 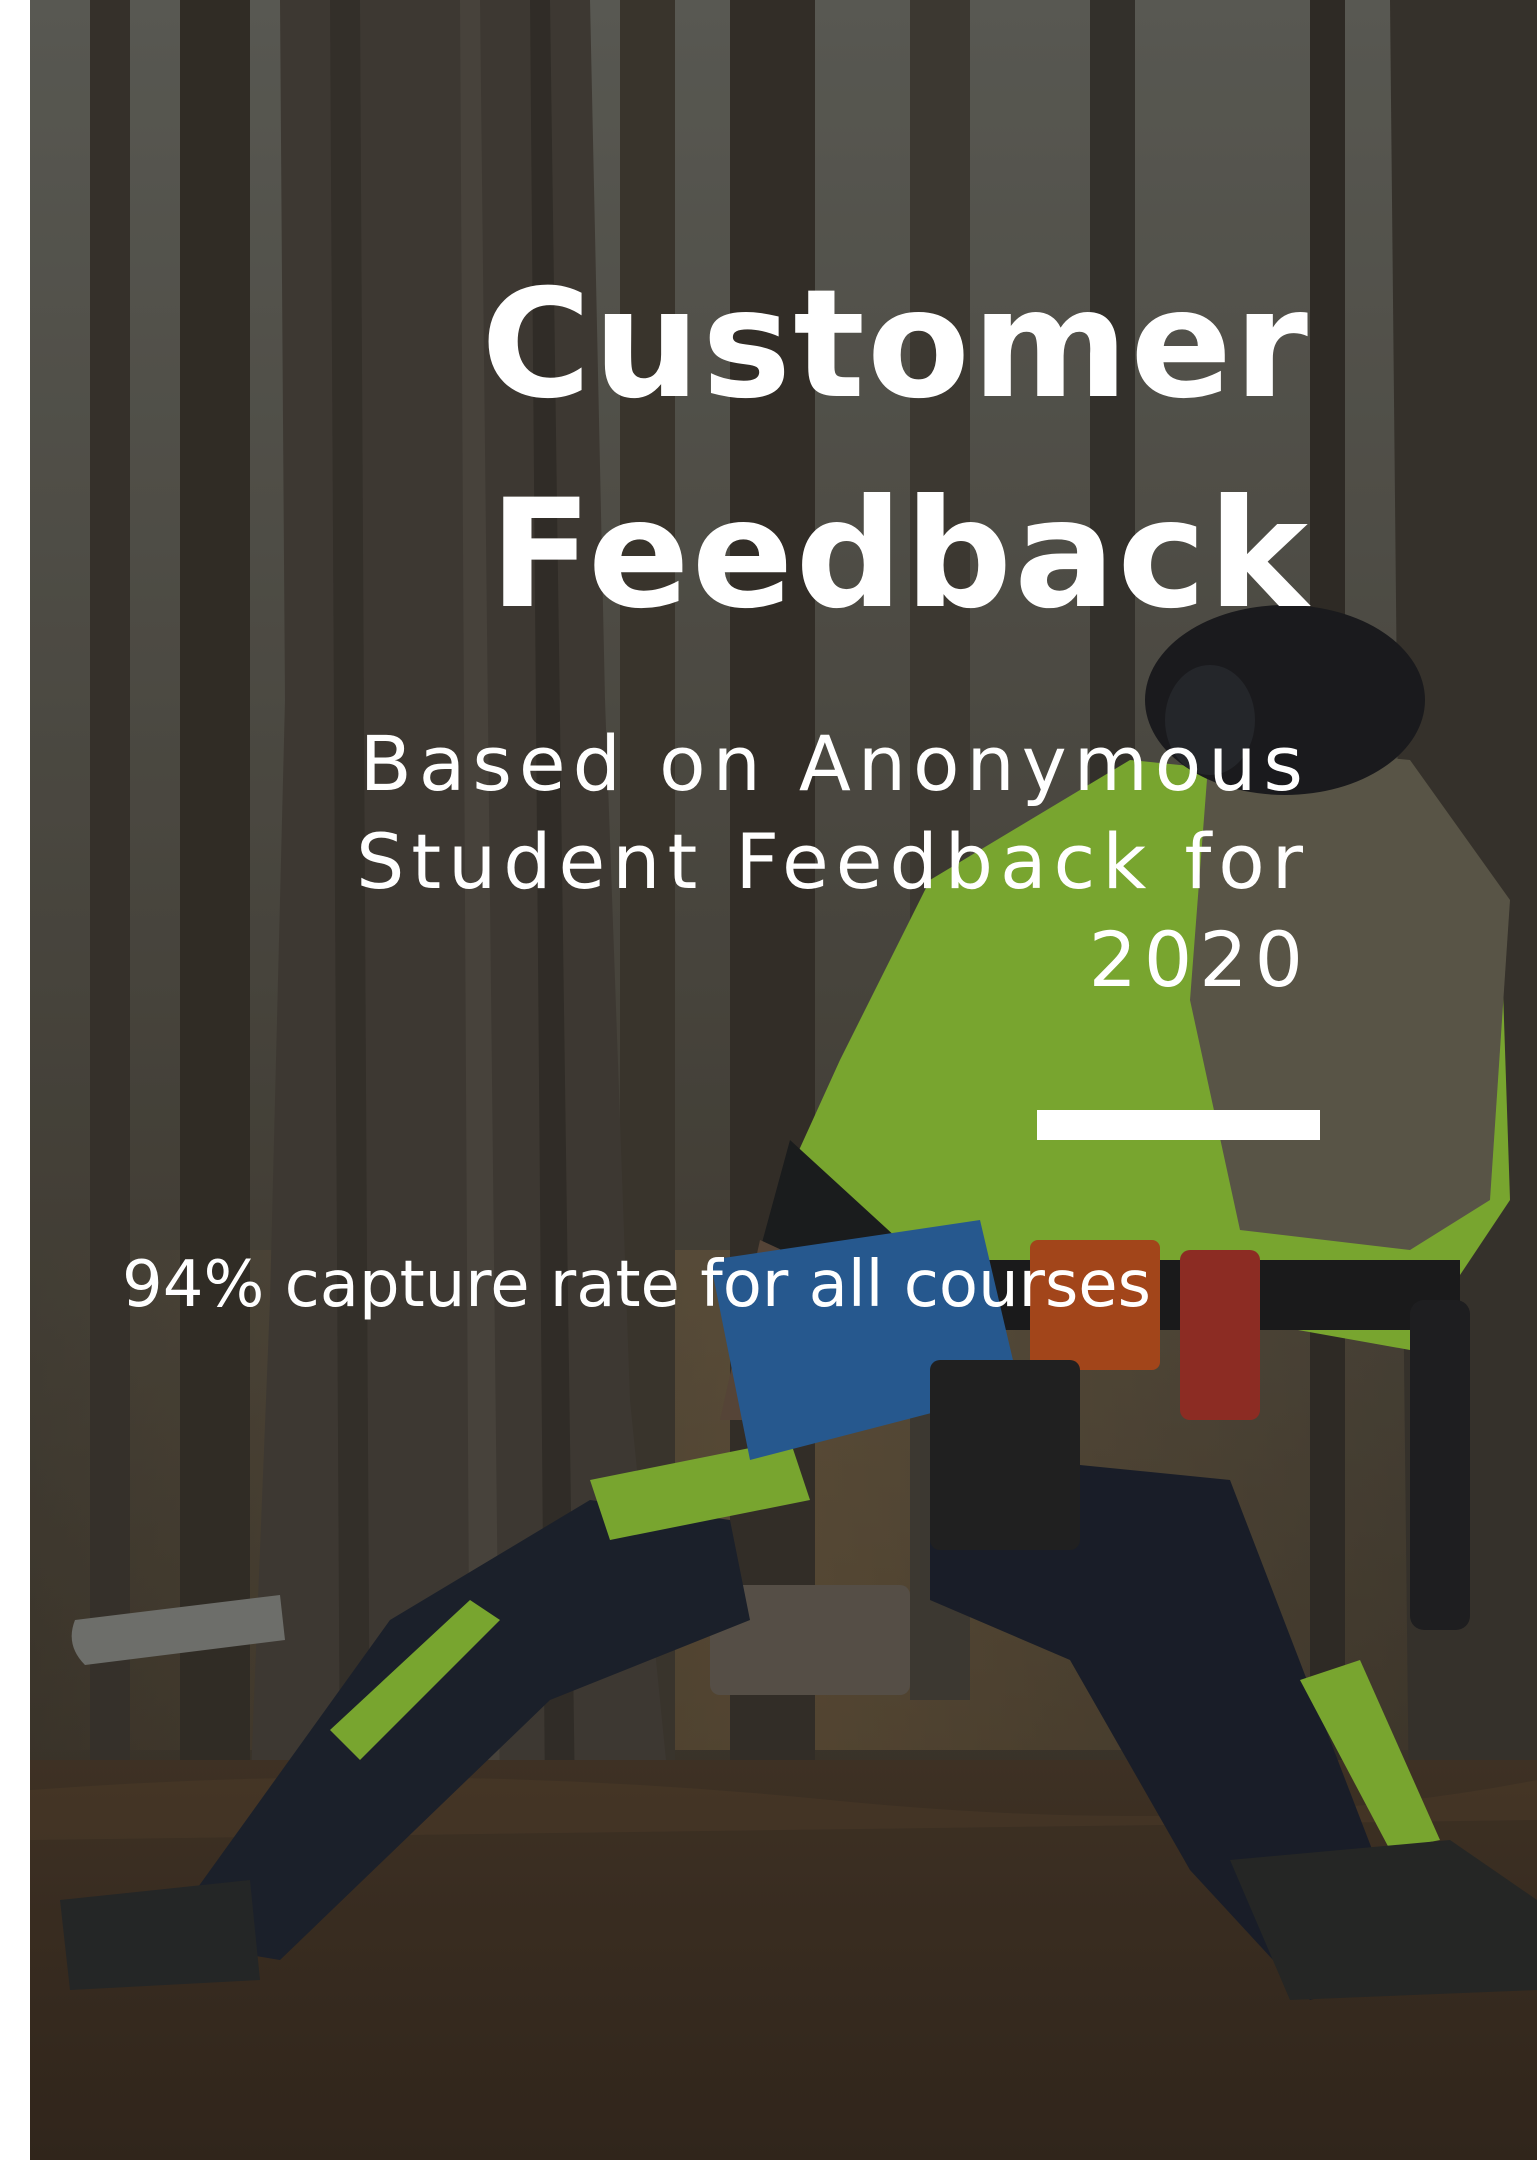 I want to click on capture-rate-statement: 94% capture rate for all courses, so click(x=636, y=1285).